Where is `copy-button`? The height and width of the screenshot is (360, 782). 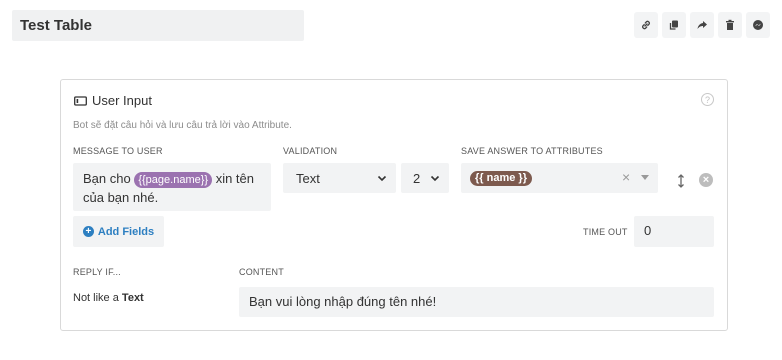 copy-button is located at coordinates (674, 25).